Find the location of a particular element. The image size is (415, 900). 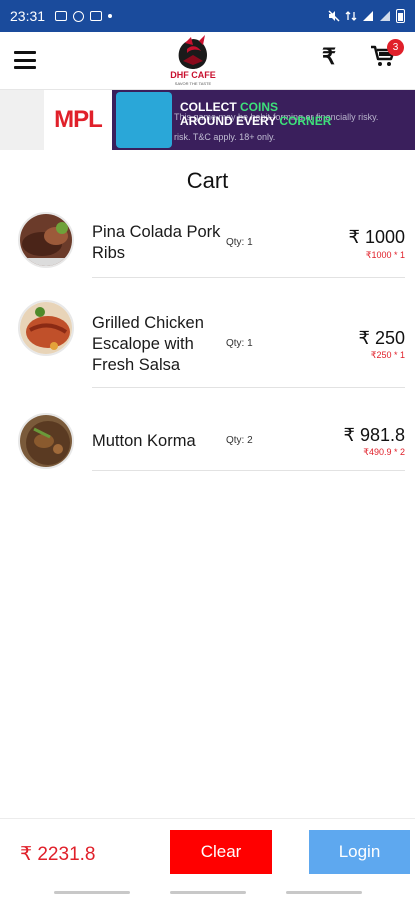

item-unit-price: ₹250 * 1 is located at coordinates (387, 355).